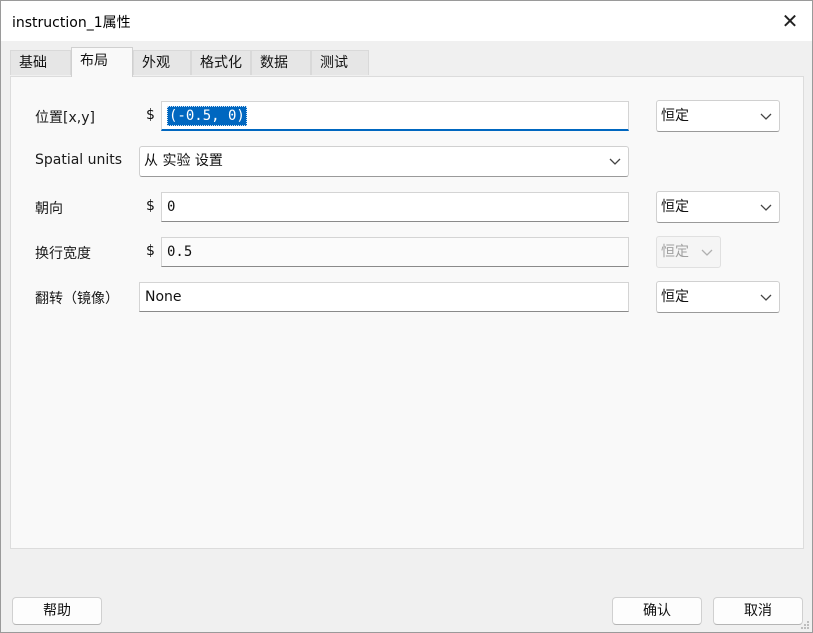 The height and width of the screenshot is (633, 813). Describe the element at coordinates (281, 62) in the screenshot. I see `tab-data: 数据` at that location.